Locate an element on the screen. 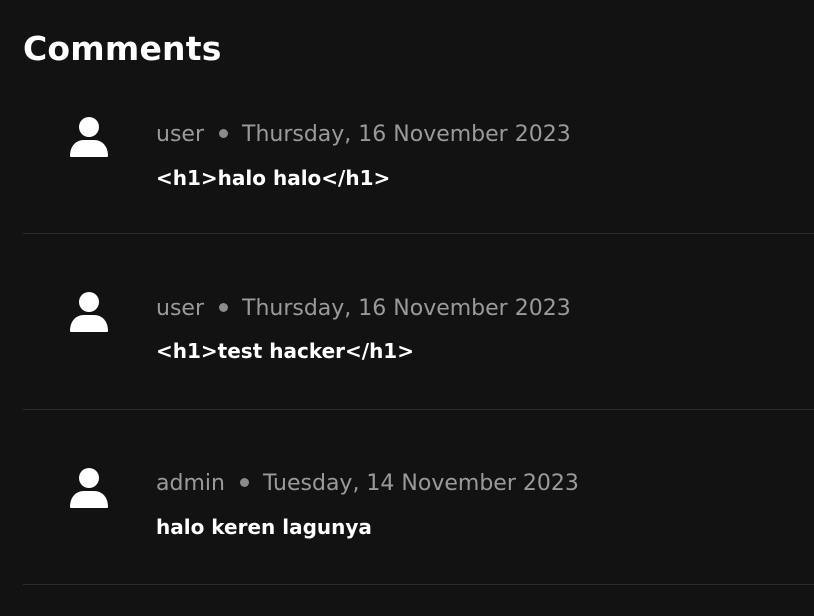 The image size is (814, 616). comment-date: Tuesday, 14 November 2023 is located at coordinates (420, 483).